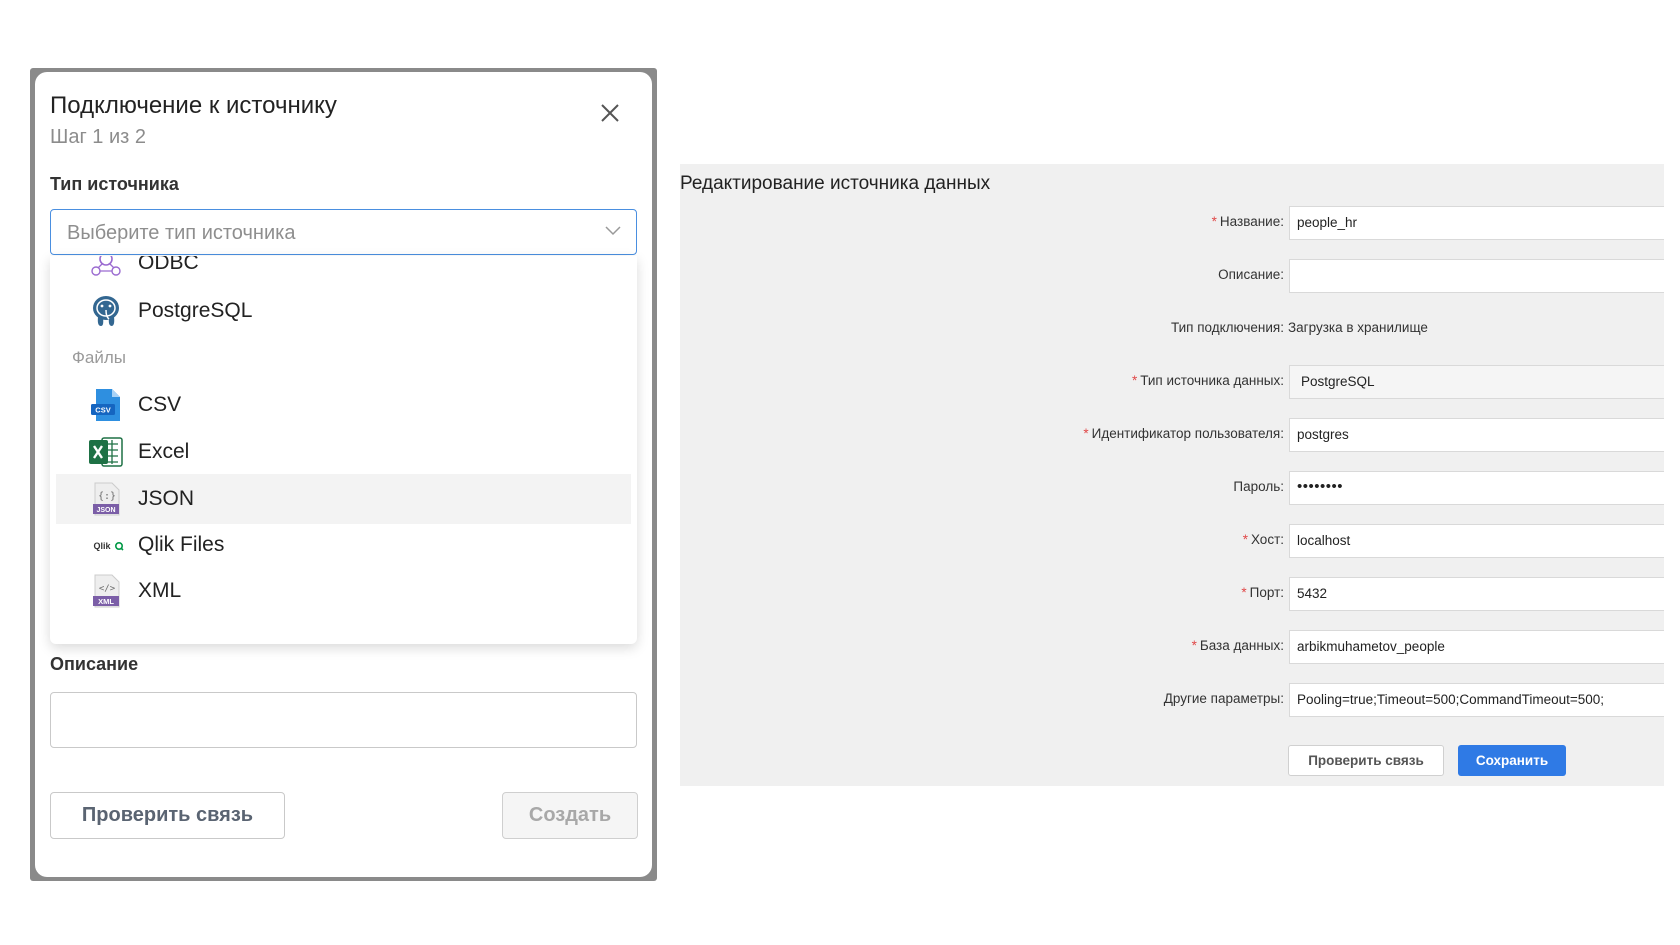 The image size is (1680, 945). I want to click on field-row-database: * База данных: arbikmuhametov_people, so click(1172, 647).